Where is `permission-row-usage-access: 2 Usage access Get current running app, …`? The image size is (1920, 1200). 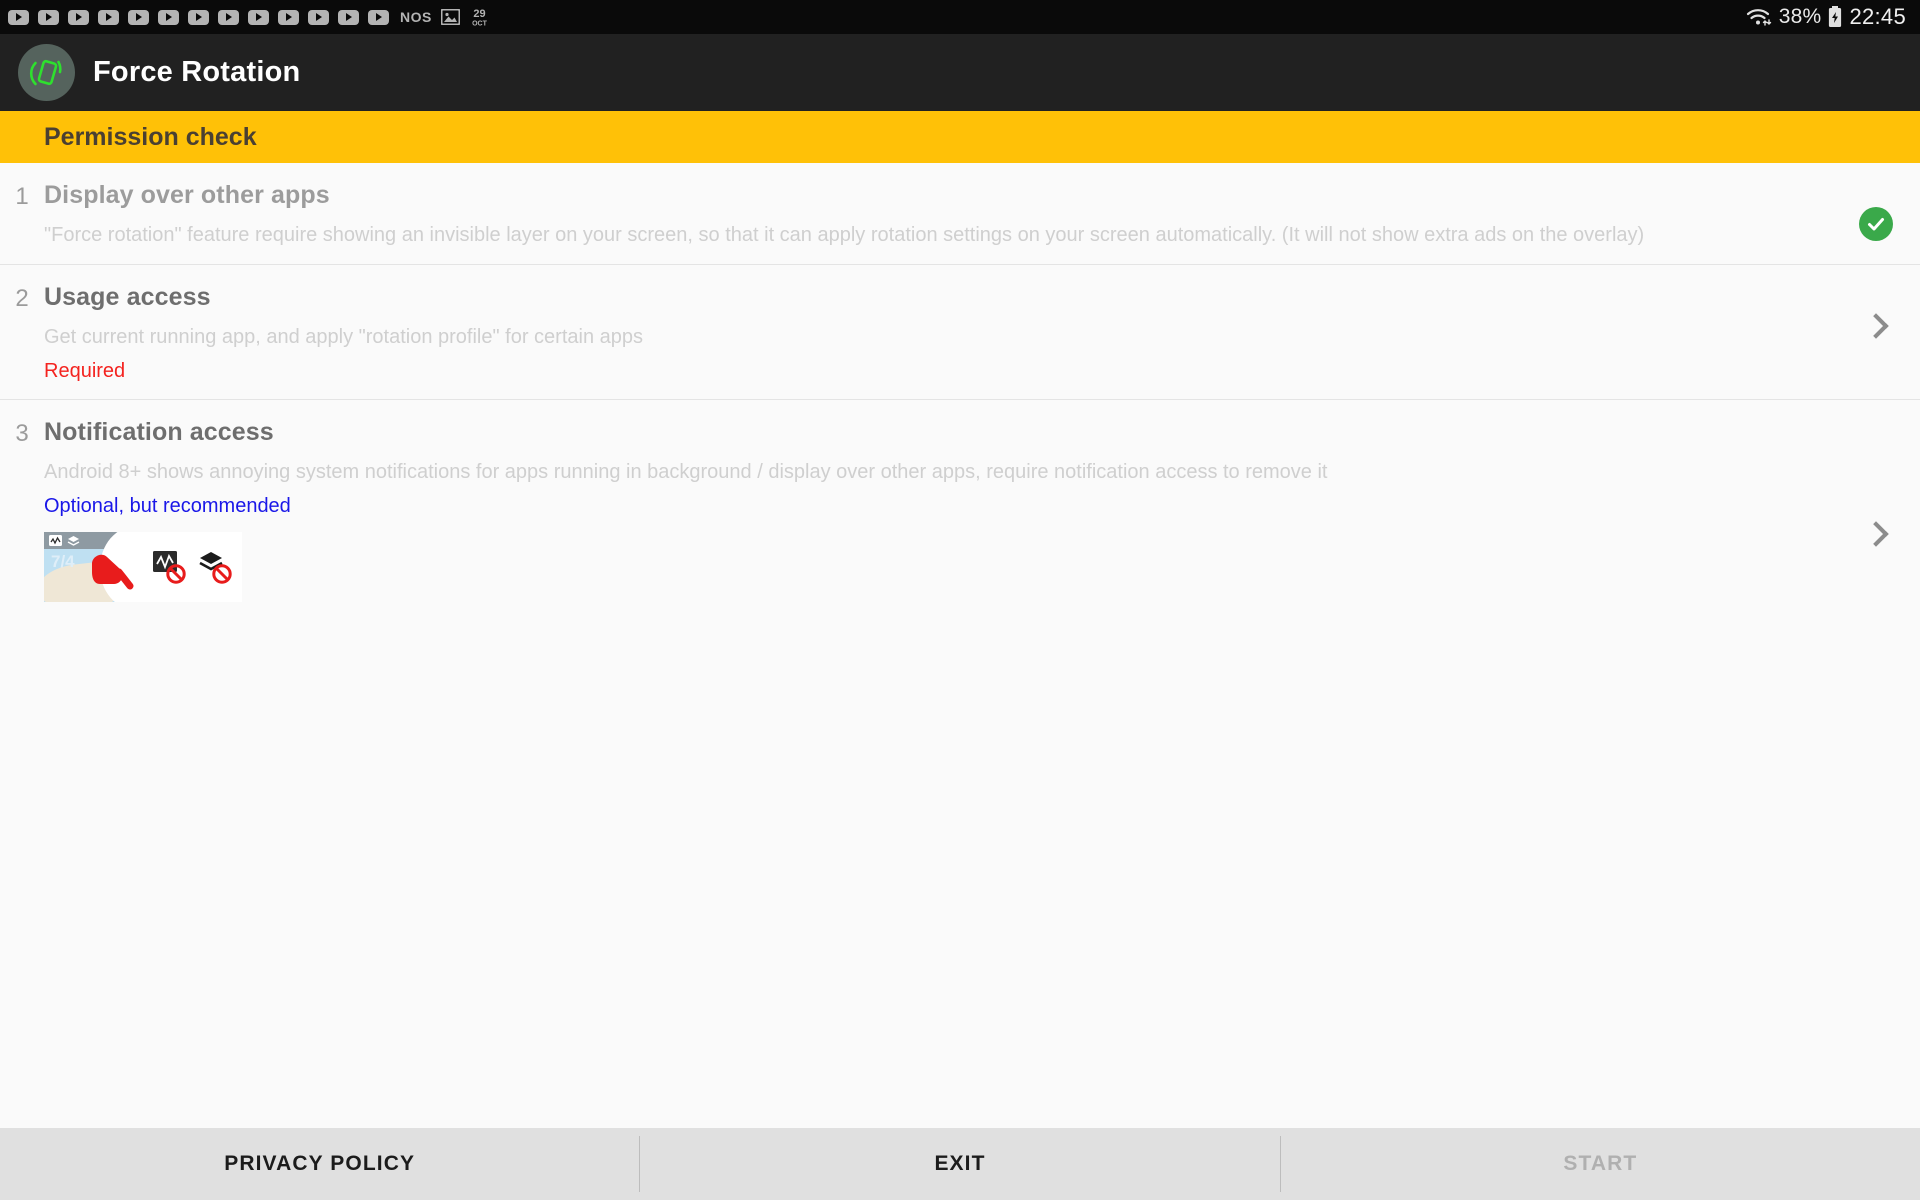 permission-row-usage-access: 2 Usage access Get current running app, … is located at coordinates (960, 332).